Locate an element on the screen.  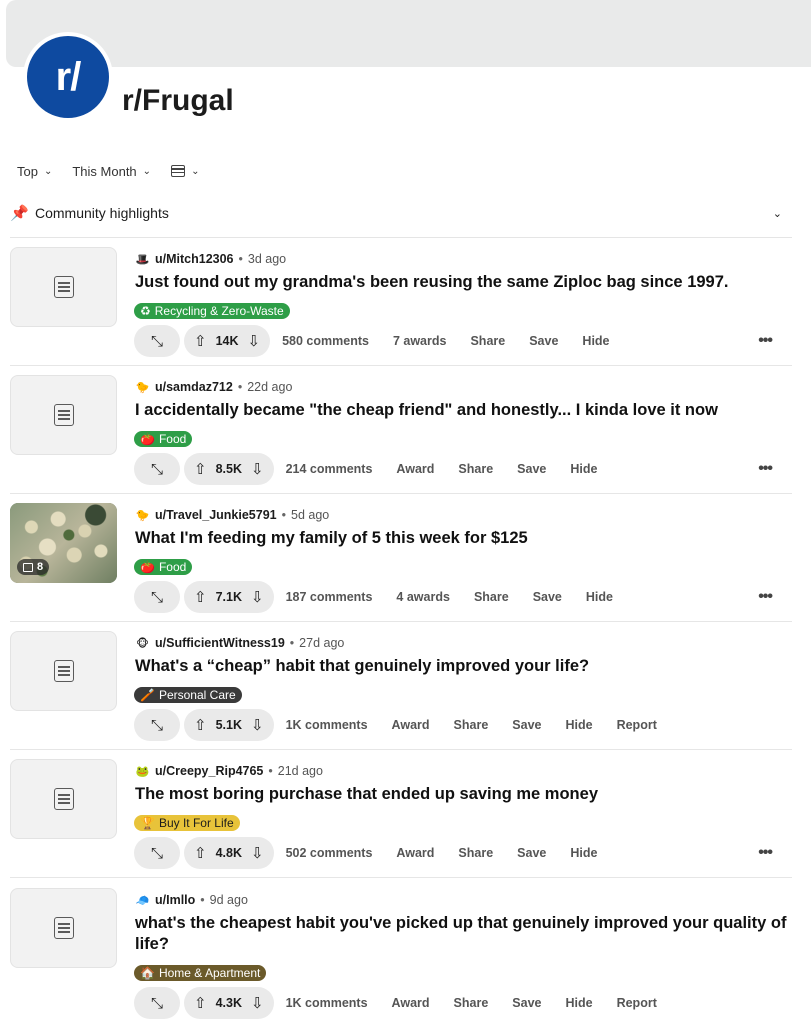
vote-count: 14K is located at coordinates (227, 341).